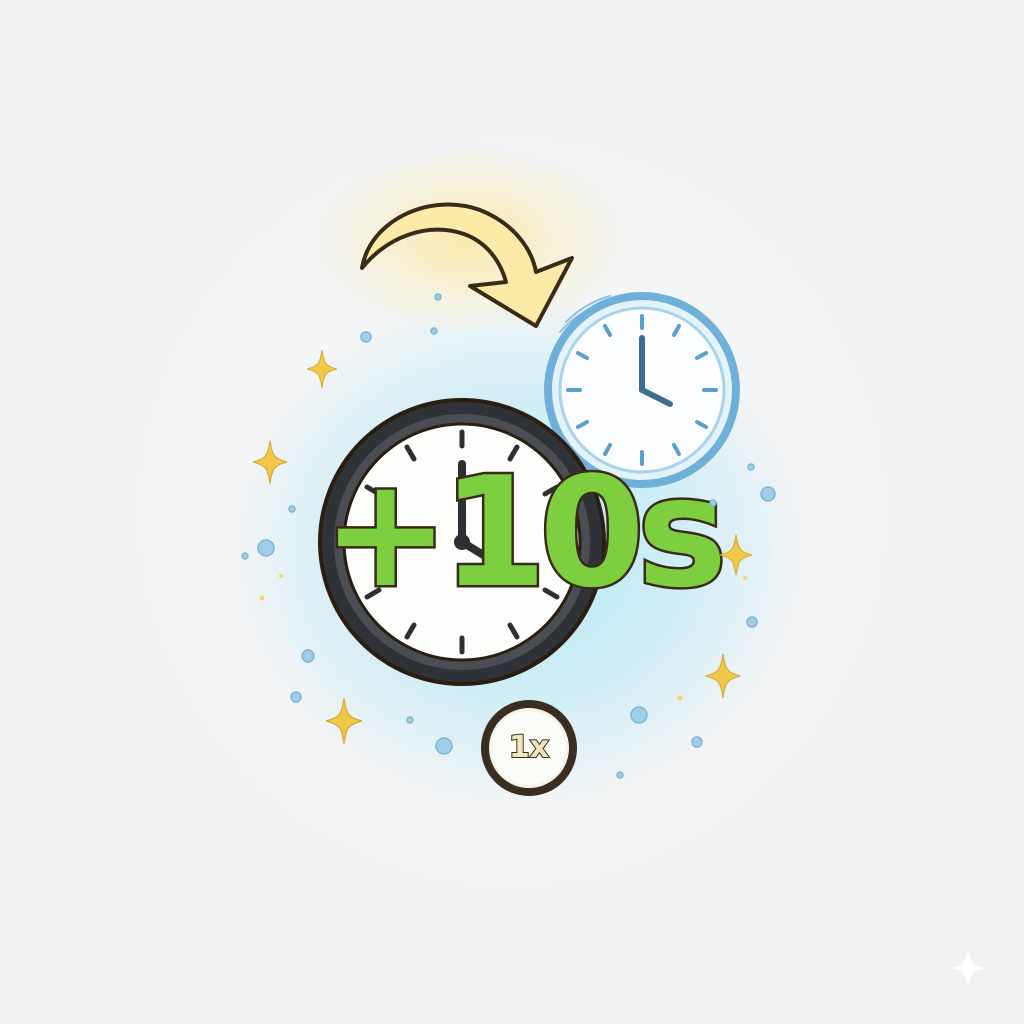 The height and width of the screenshot is (1024, 1024). I want to click on speed-multiplier-label: 1x, so click(529, 747).